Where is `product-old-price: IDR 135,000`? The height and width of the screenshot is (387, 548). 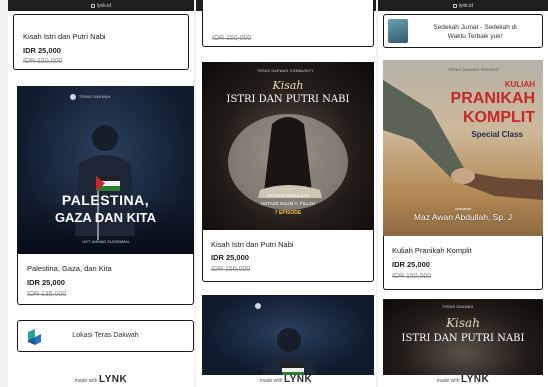
product-old-price: IDR 135,000 is located at coordinates (47, 294).